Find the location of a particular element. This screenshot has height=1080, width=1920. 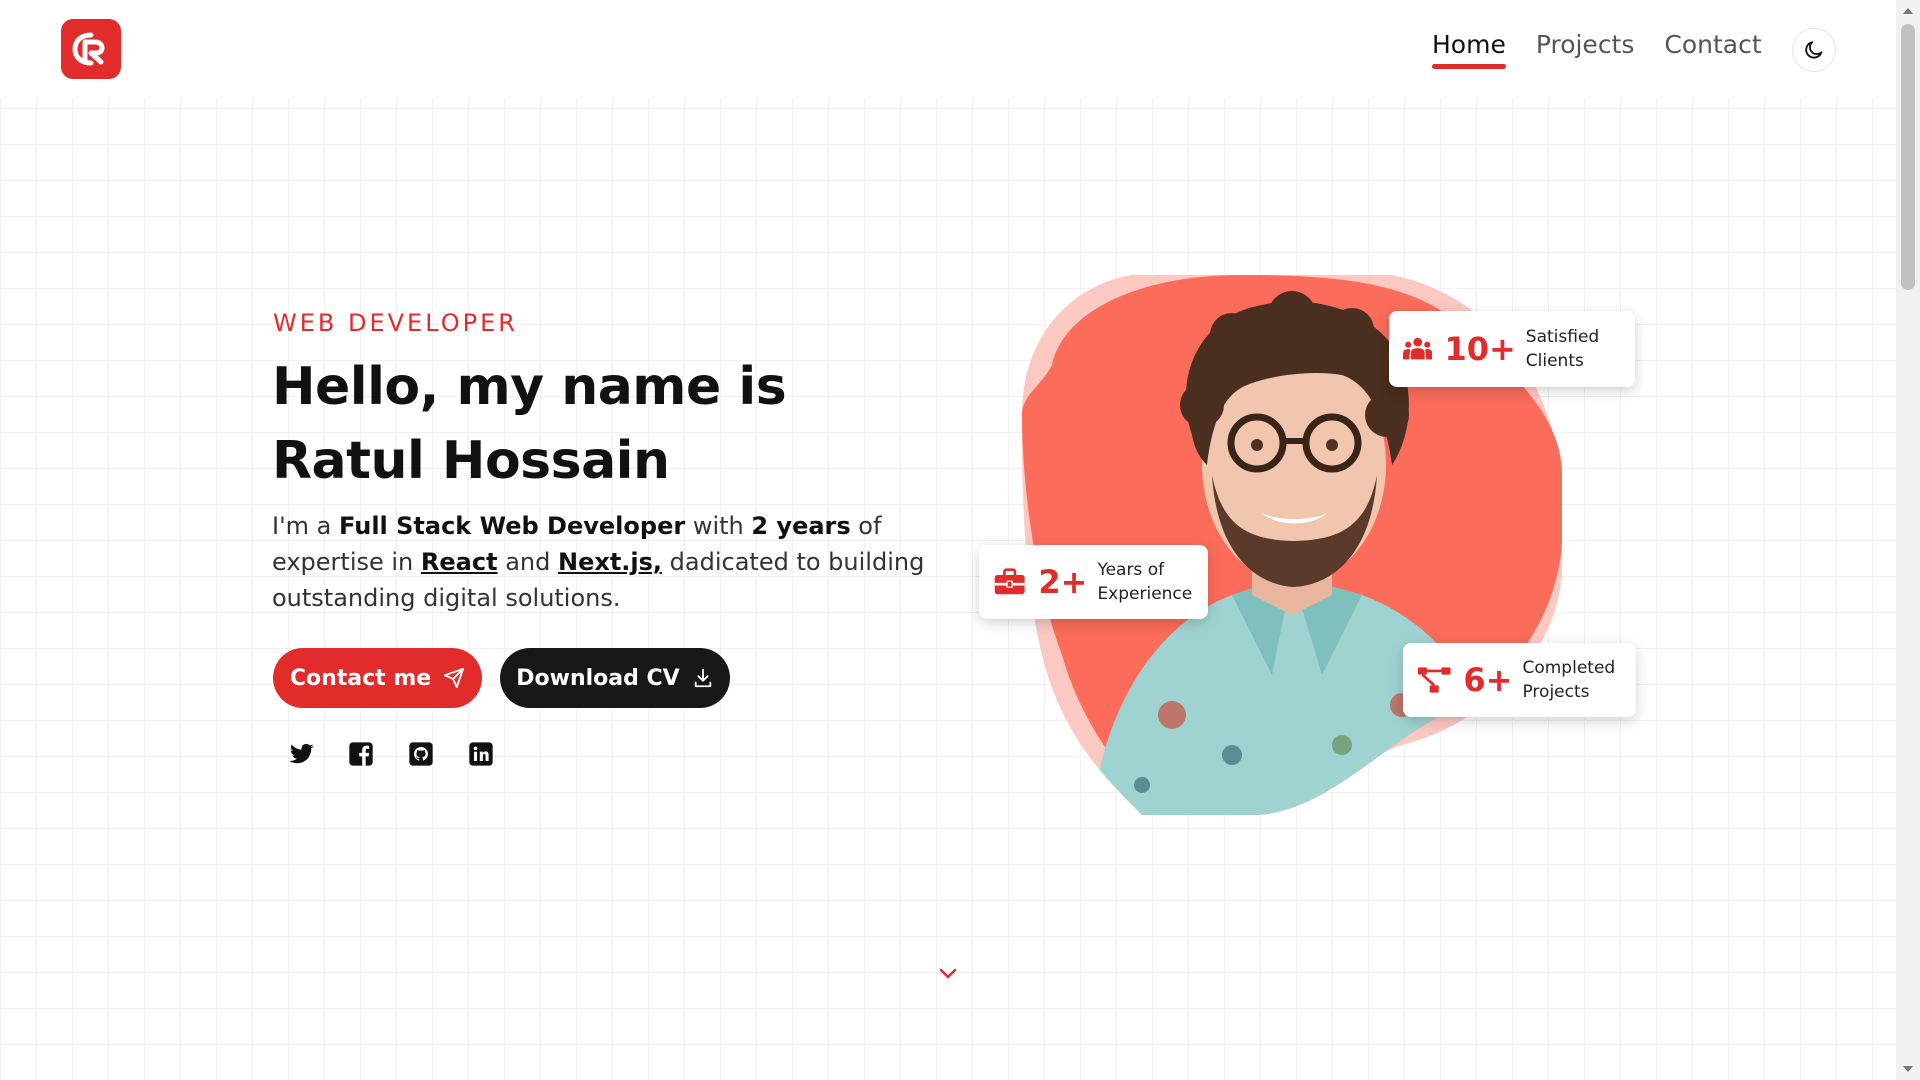

github-icon is located at coordinates (421, 754).